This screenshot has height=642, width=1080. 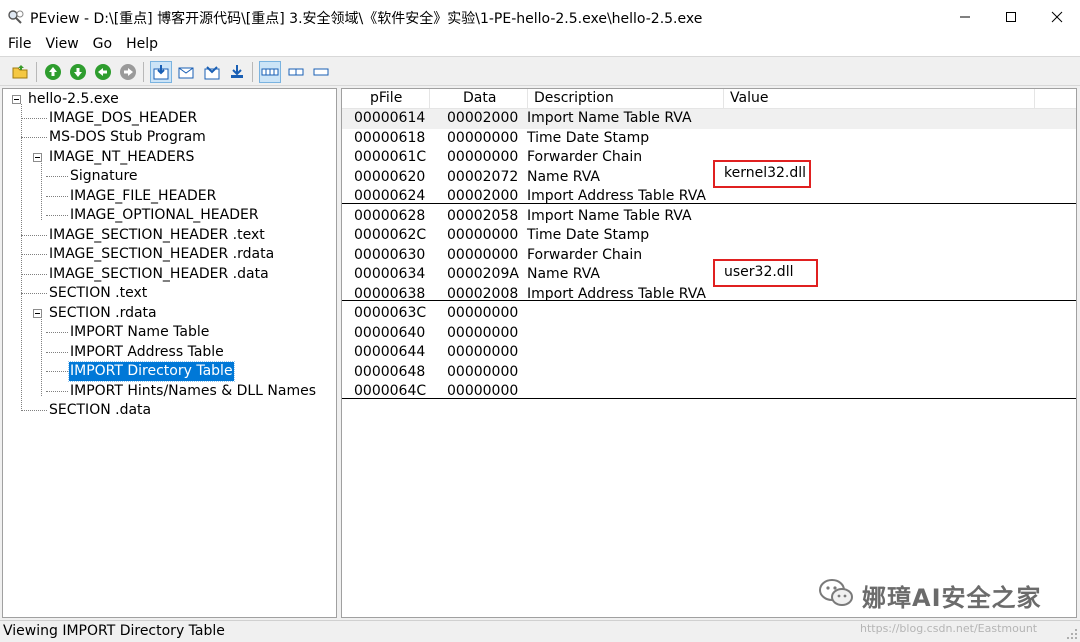 What do you see at coordinates (709, 256) in the screenshot?
I see `table-row: 00000630 00000000 Forwarder Chain` at bounding box center [709, 256].